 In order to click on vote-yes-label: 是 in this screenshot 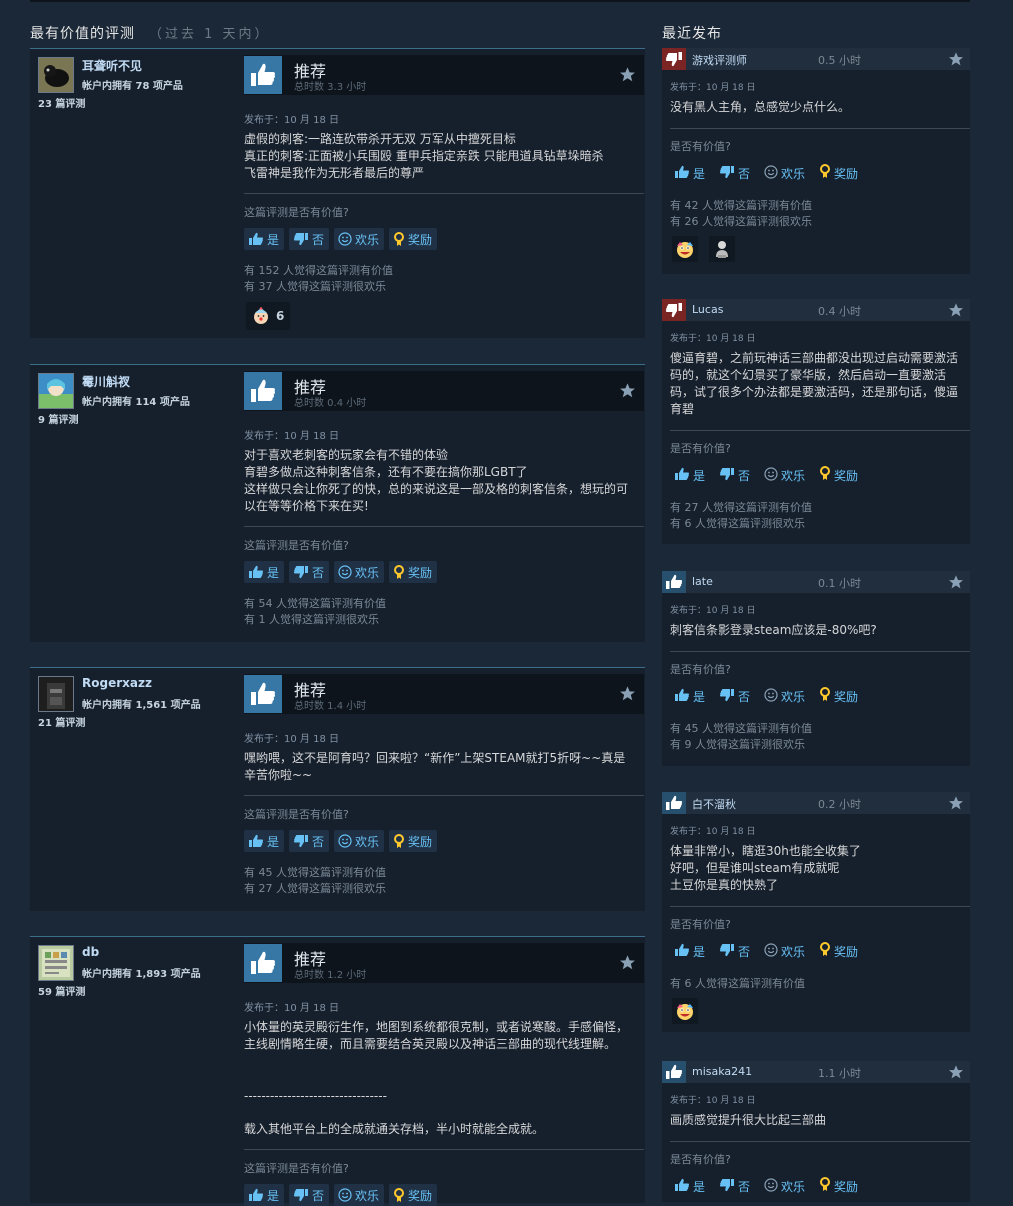, I will do `click(273, 841)`.